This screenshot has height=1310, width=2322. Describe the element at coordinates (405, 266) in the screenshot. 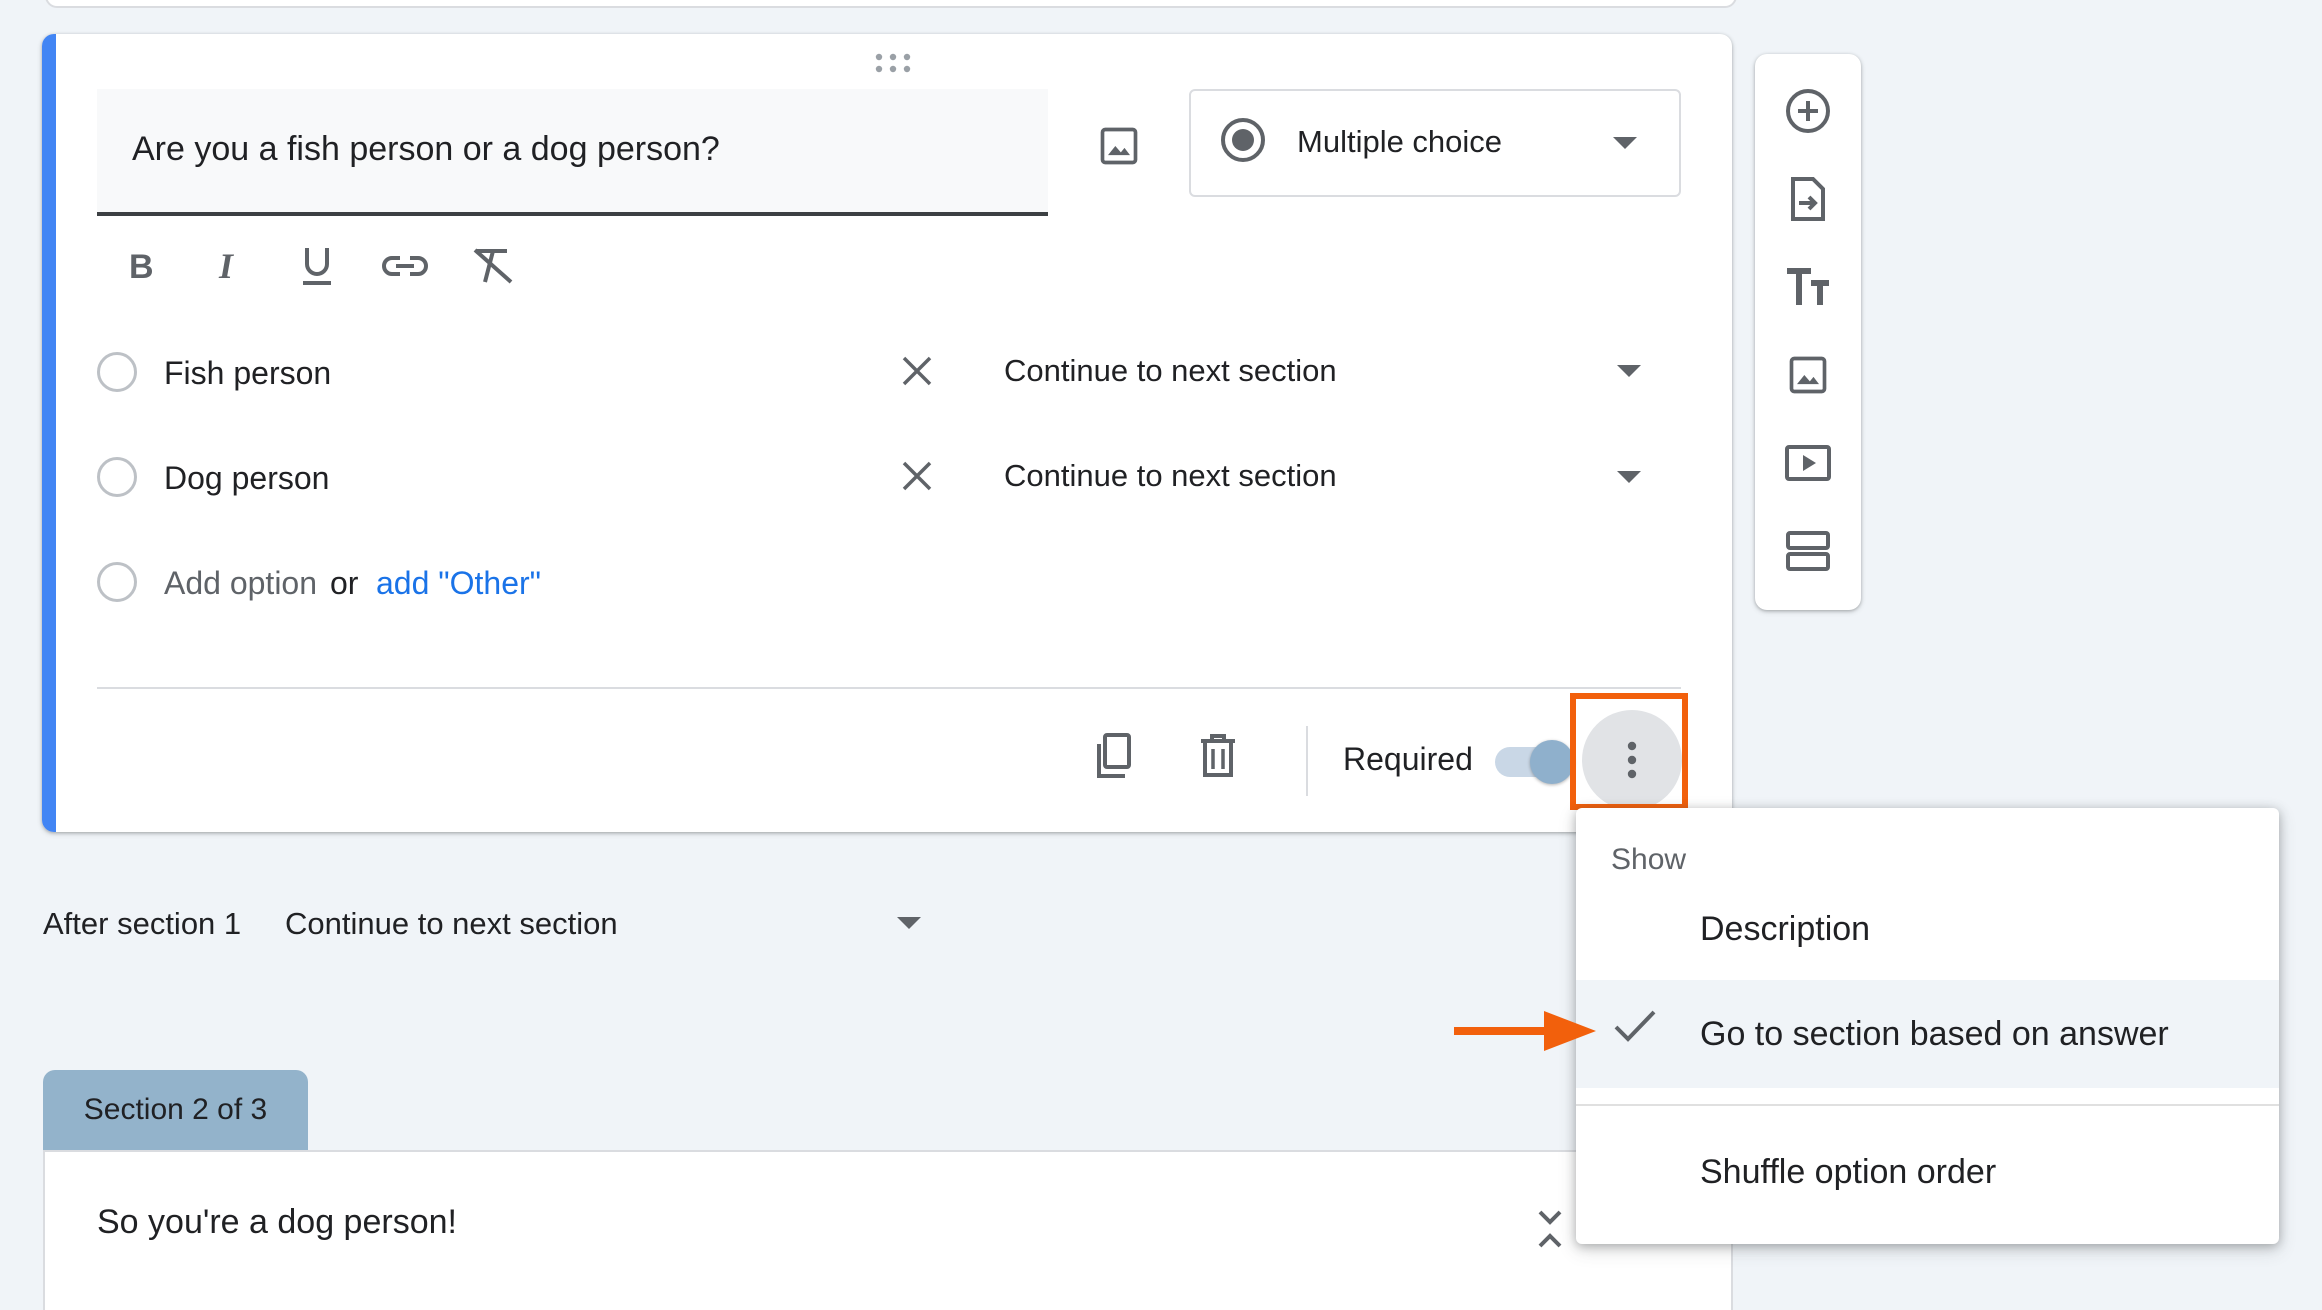

I see `link-icon` at that location.